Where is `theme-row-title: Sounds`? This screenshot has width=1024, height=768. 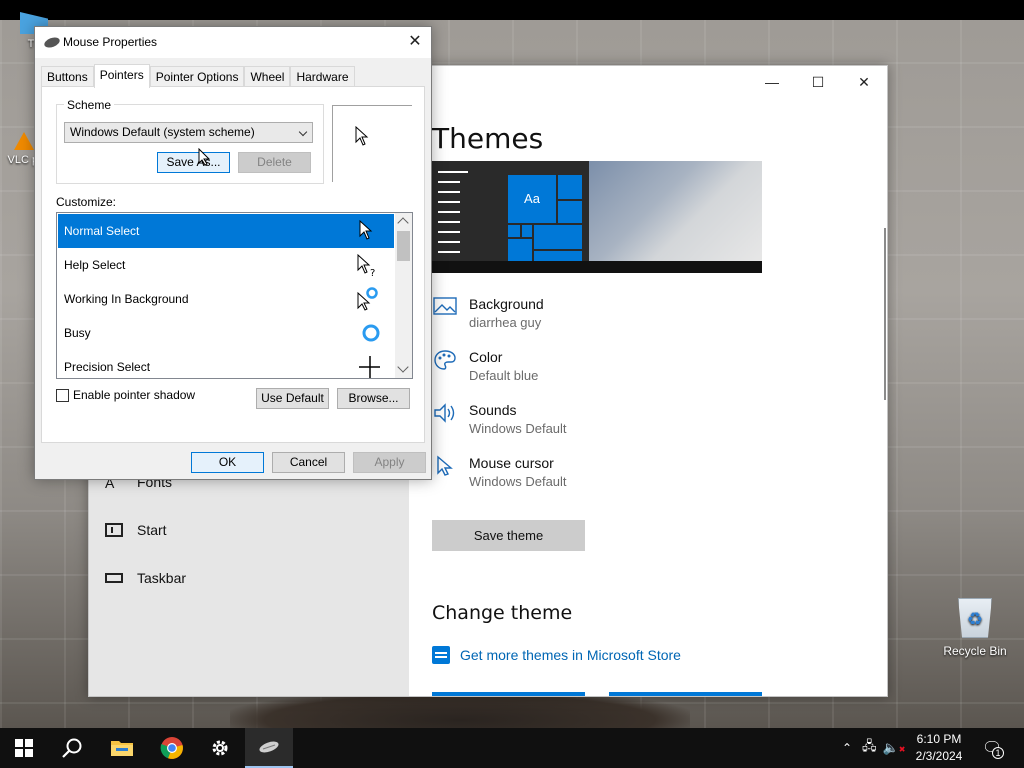 theme-row-title: Sounds is located at coordinates (493, 410).